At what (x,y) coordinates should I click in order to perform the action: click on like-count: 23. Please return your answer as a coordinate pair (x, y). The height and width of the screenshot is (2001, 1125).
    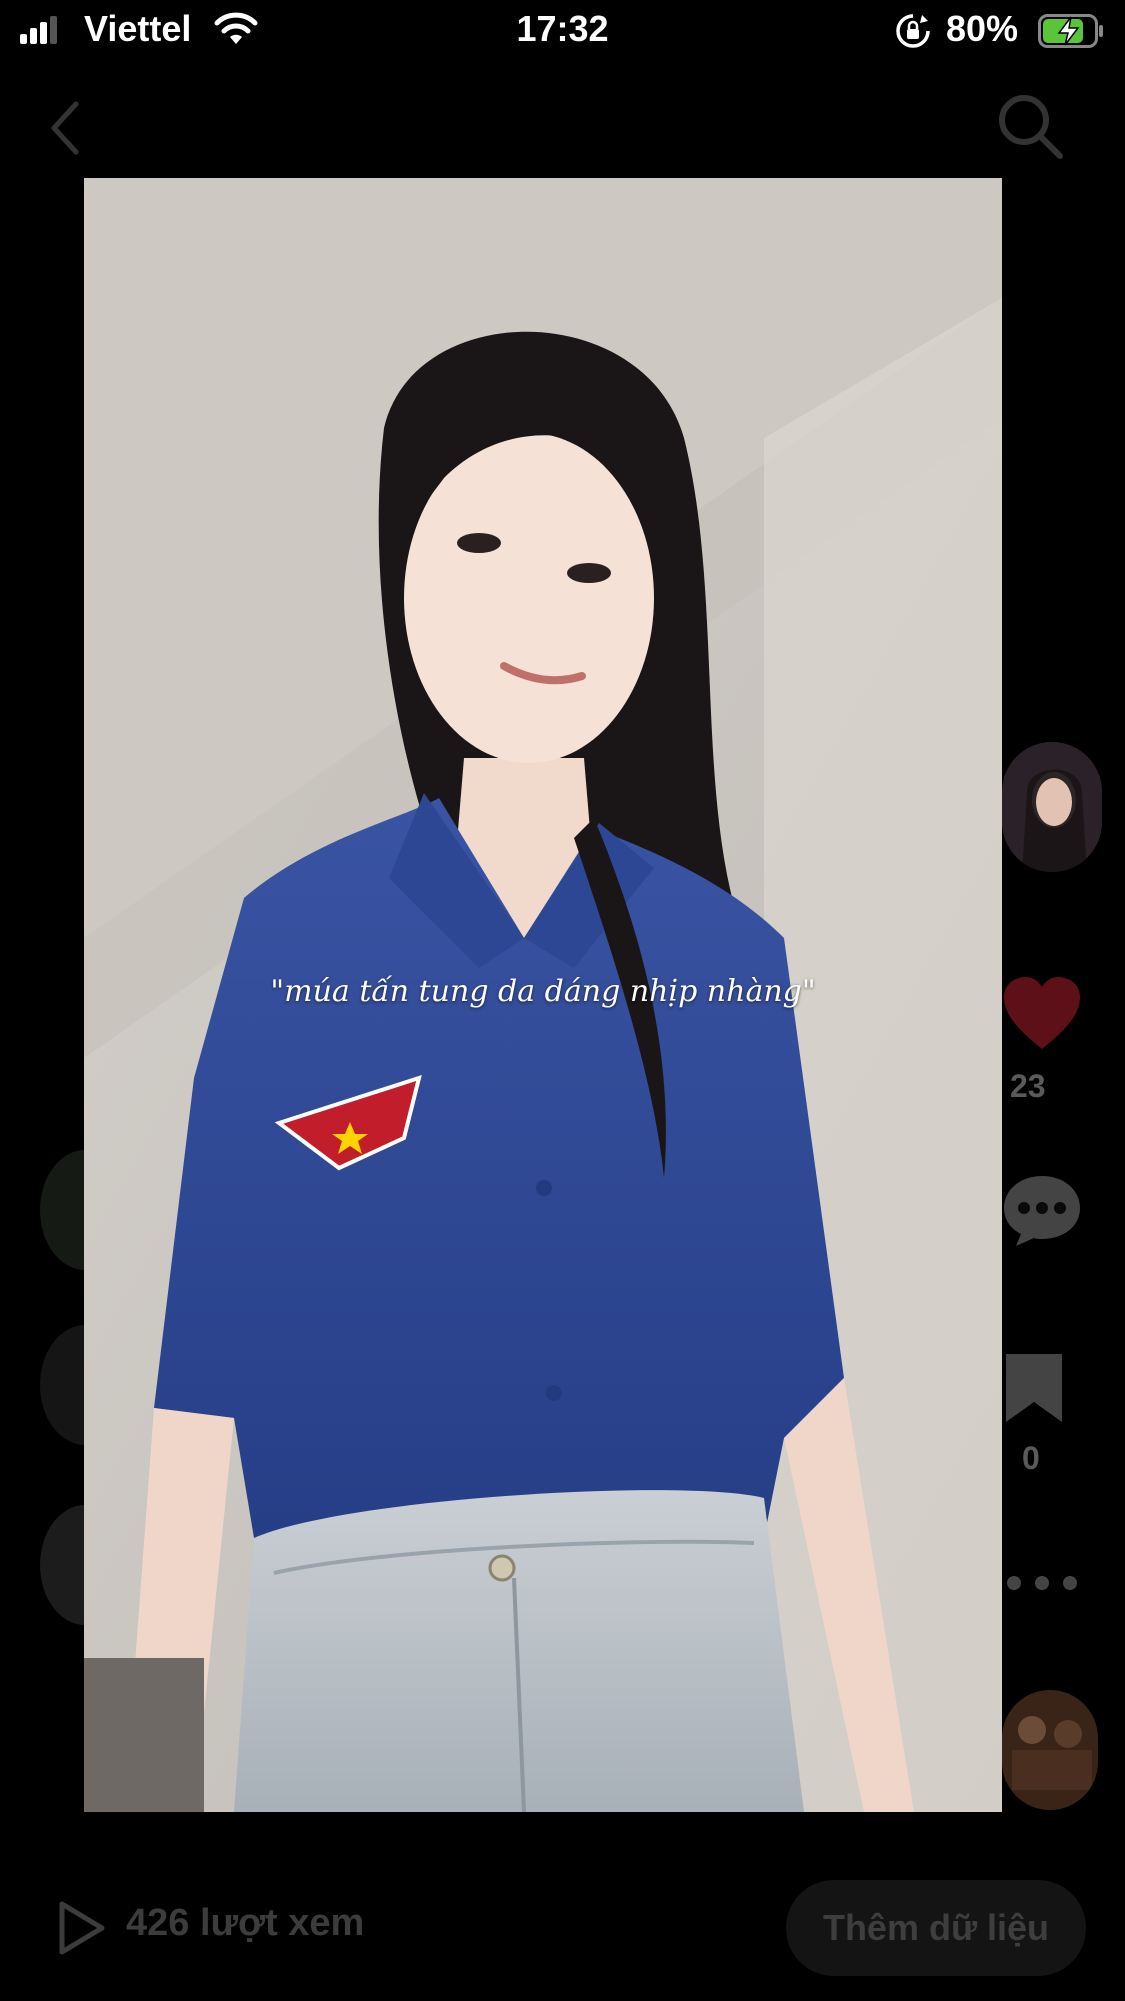
    Looking at the image, I should click on (1028, 1086).